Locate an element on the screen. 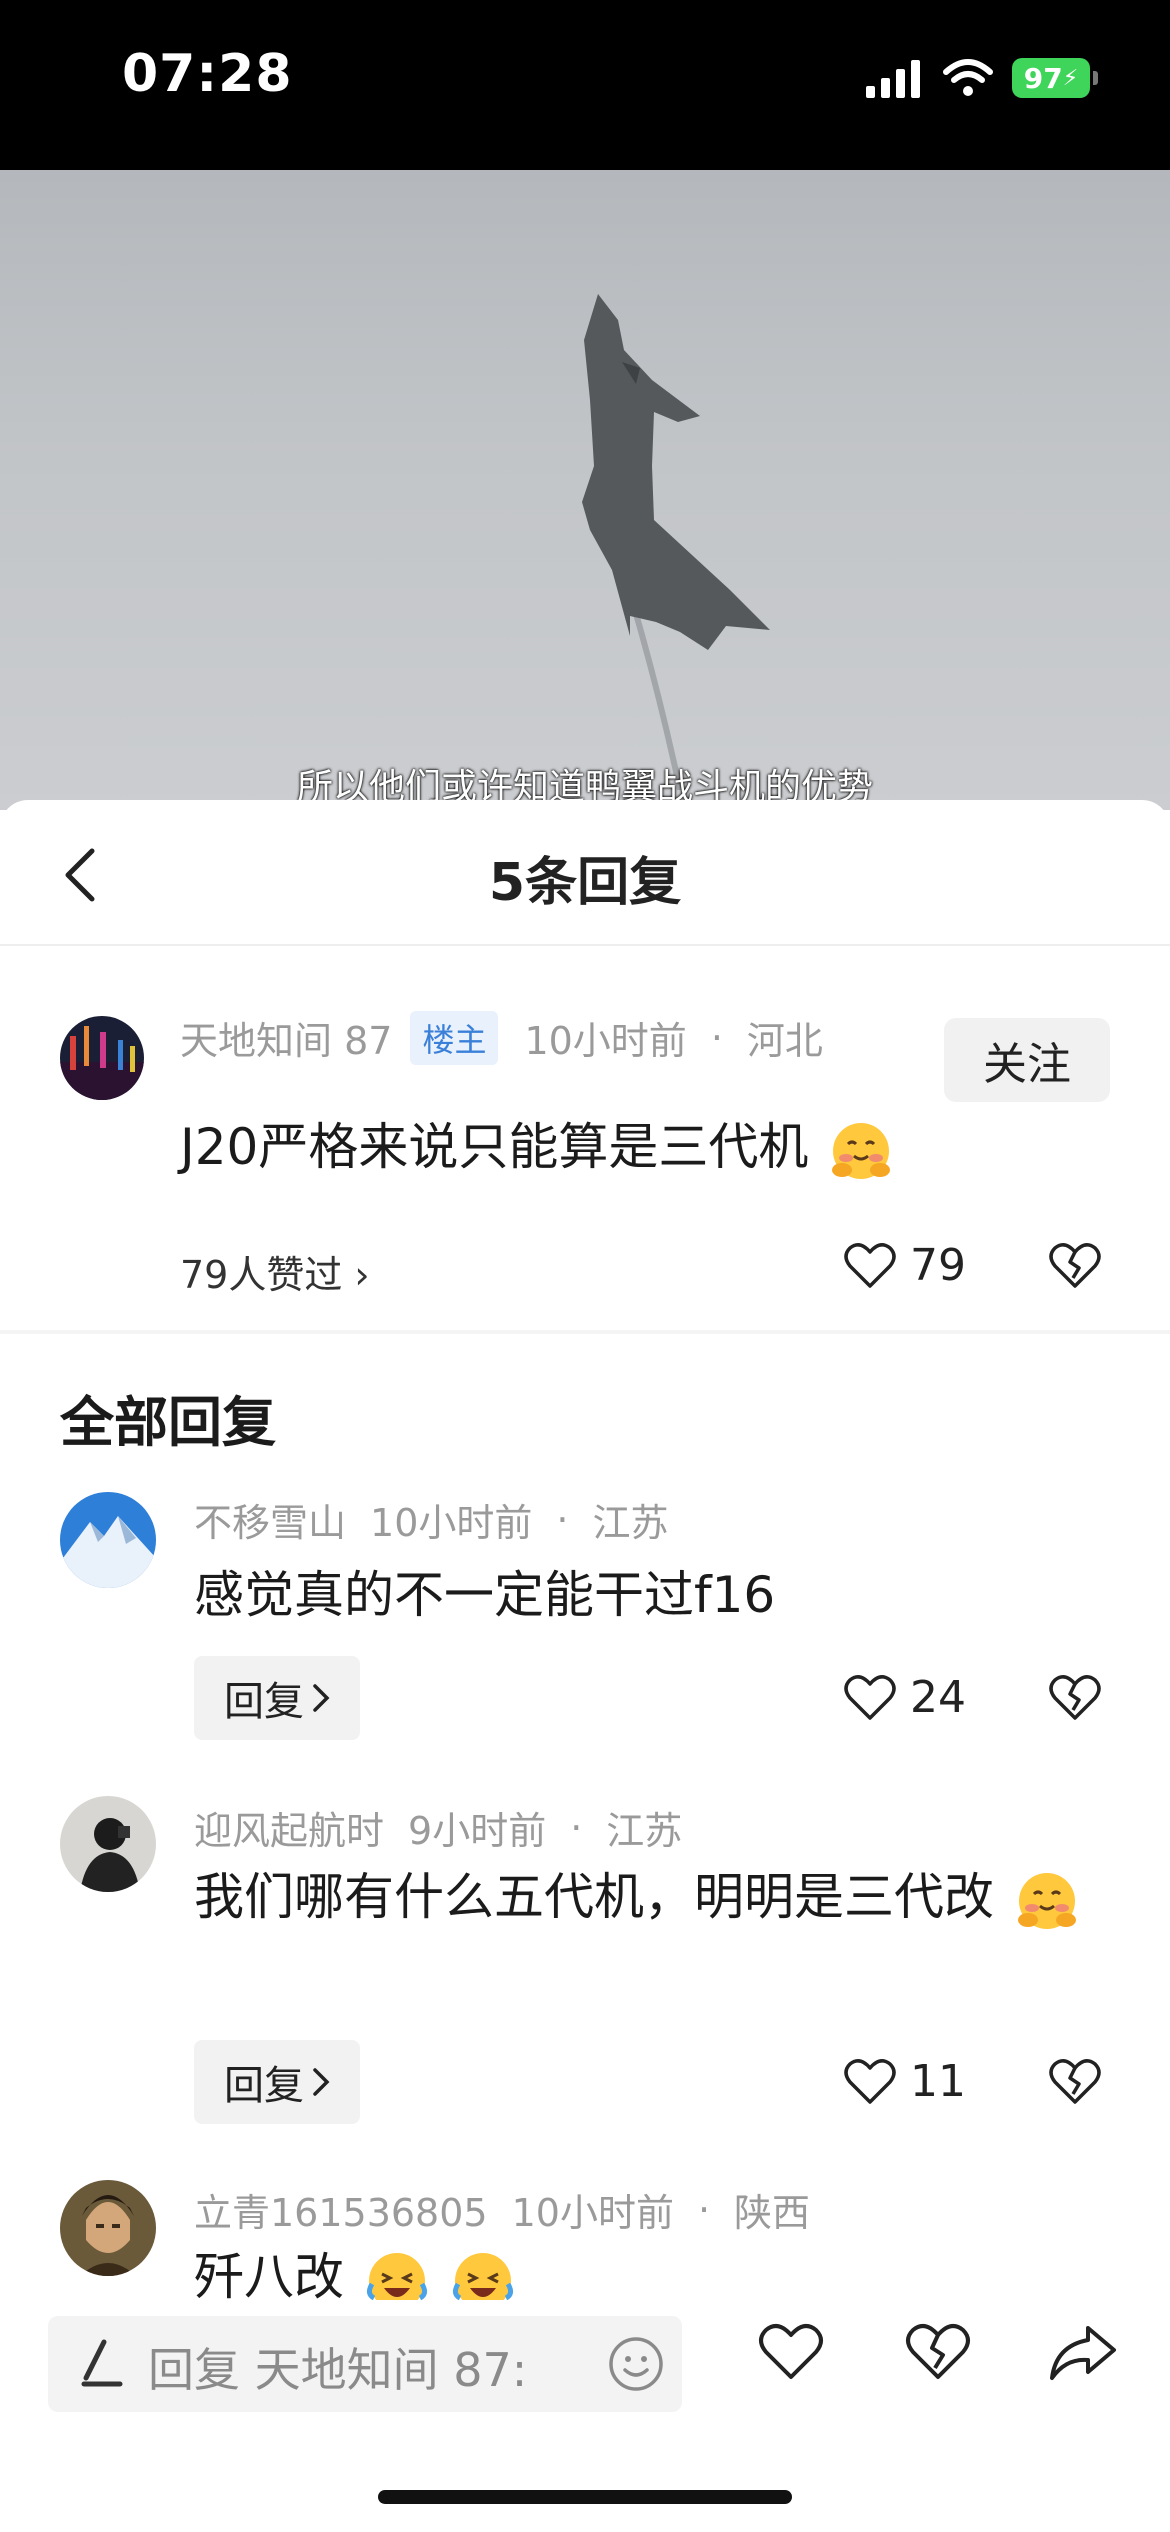  reply-username: 迎风起航时 is located at coordinates (289, 1827).